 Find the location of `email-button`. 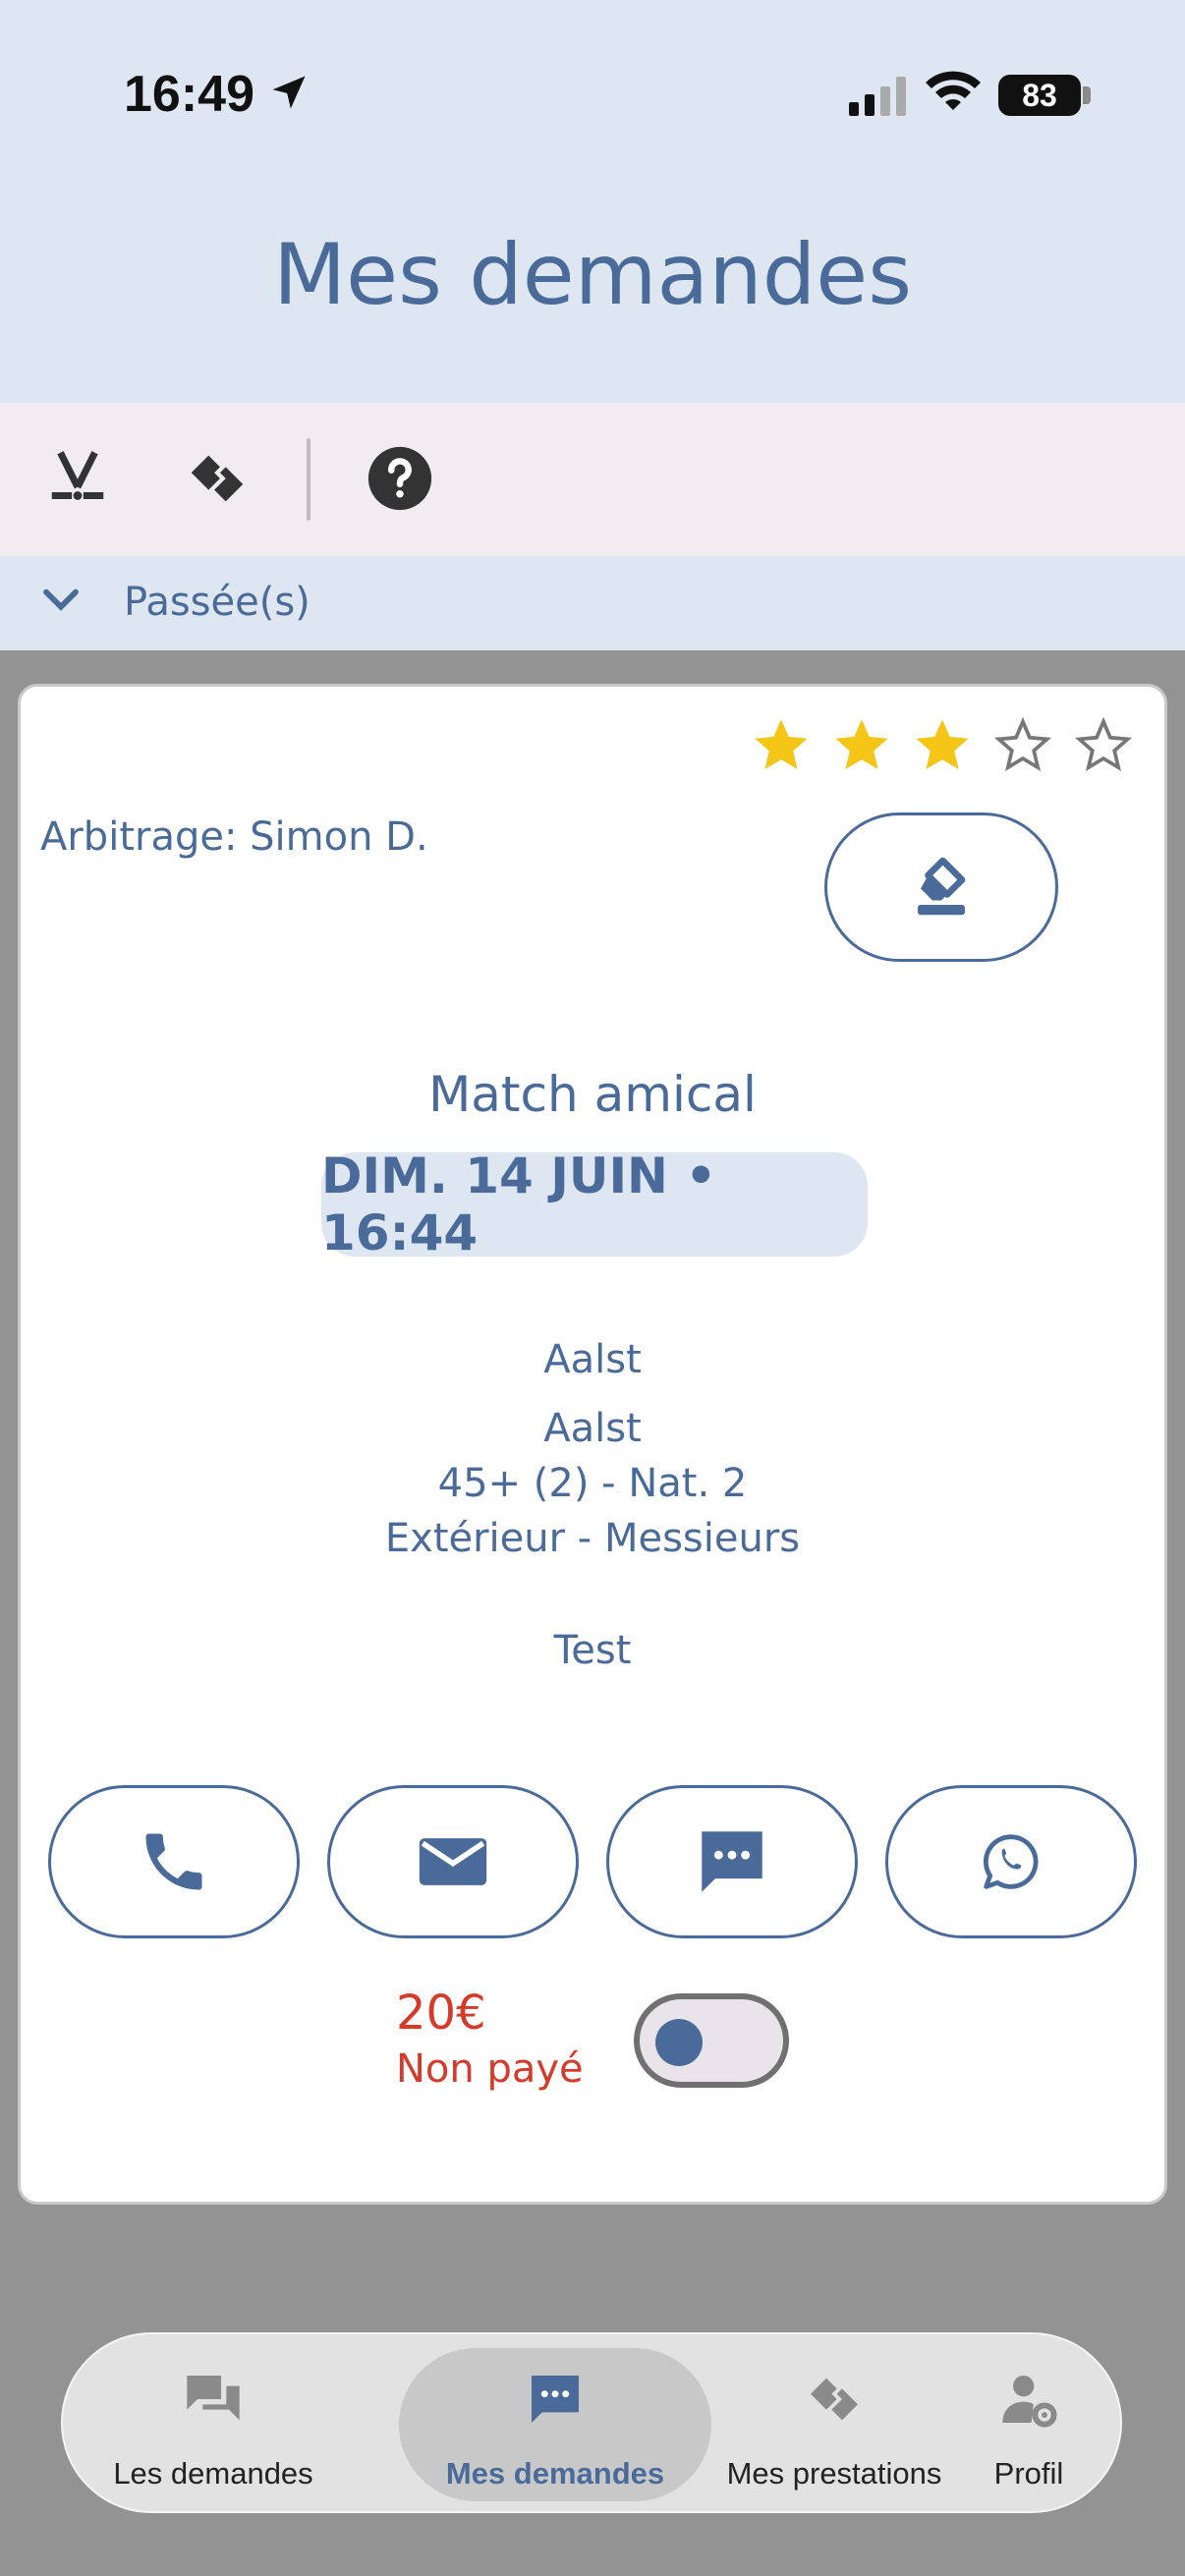

email-button is located at coordinates (453, 1861).